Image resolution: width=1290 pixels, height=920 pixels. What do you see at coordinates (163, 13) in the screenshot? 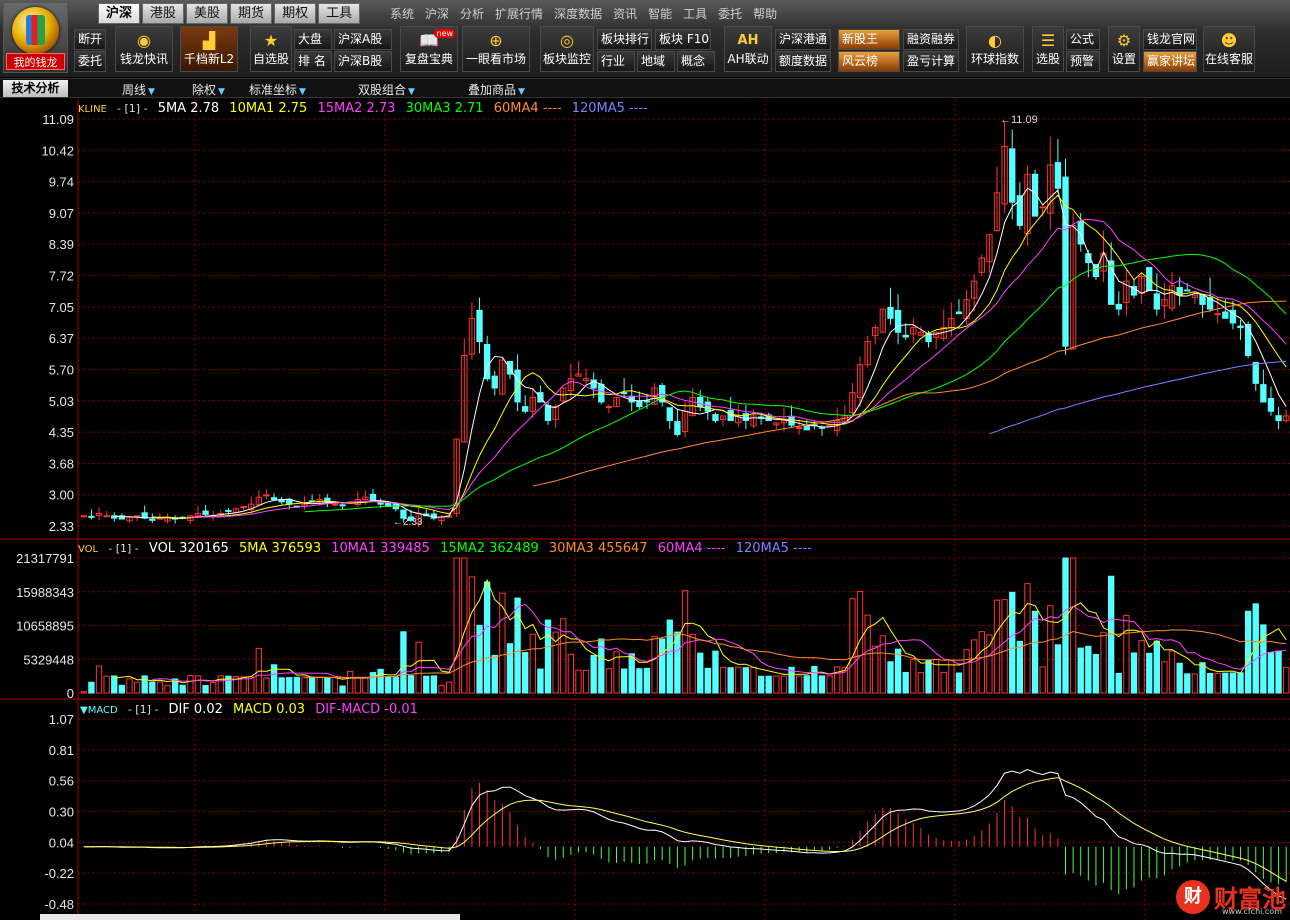
I see `market-tab-1: 港股` at bounding box center [163, 13].